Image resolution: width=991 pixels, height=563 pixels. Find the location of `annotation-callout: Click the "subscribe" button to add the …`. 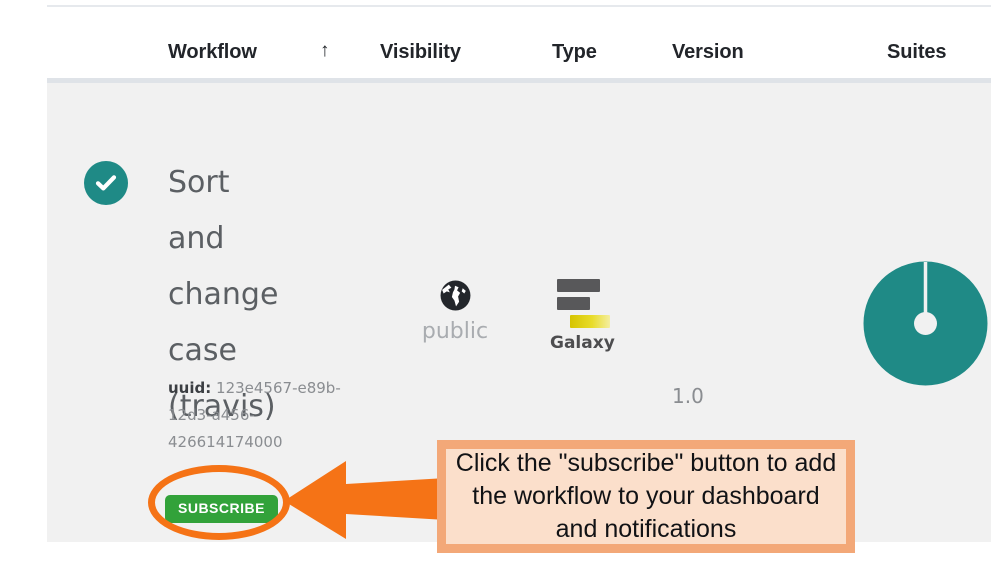

annotation-callout: Click the "subscribe" button to add the … is located at coordinates (646, 496).